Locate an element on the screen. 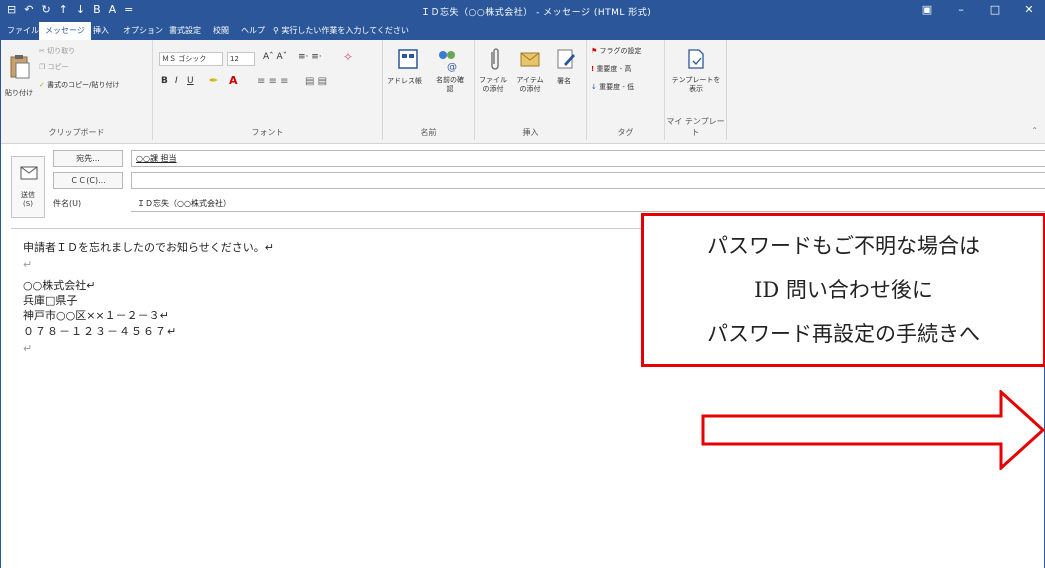 The width and height of the screenshot is (1045, 568). indent-icons: ▤ ▤ is located at coordinates (316, 81).